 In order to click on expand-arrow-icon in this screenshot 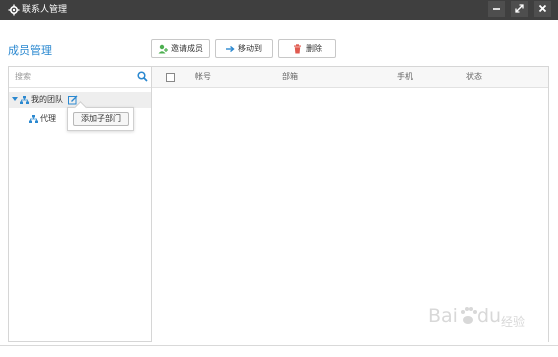, I will do `click(15, 99)`.